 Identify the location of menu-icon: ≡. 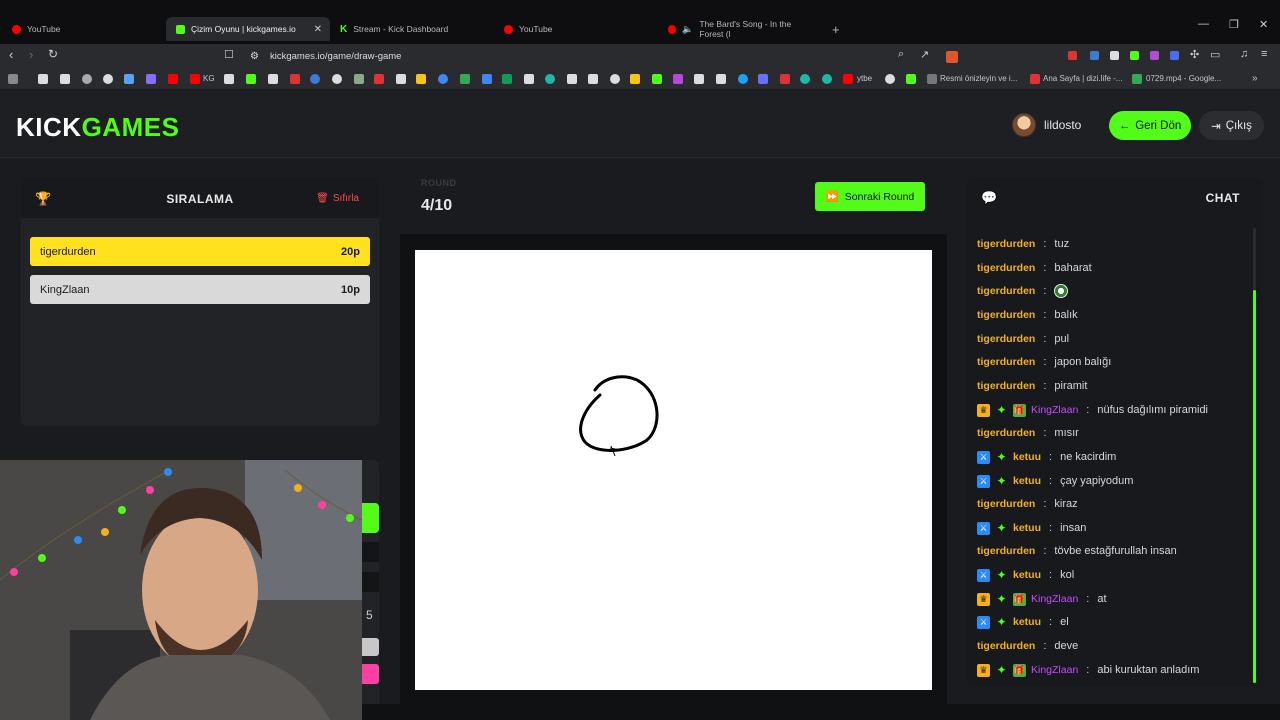
(1264, 54).